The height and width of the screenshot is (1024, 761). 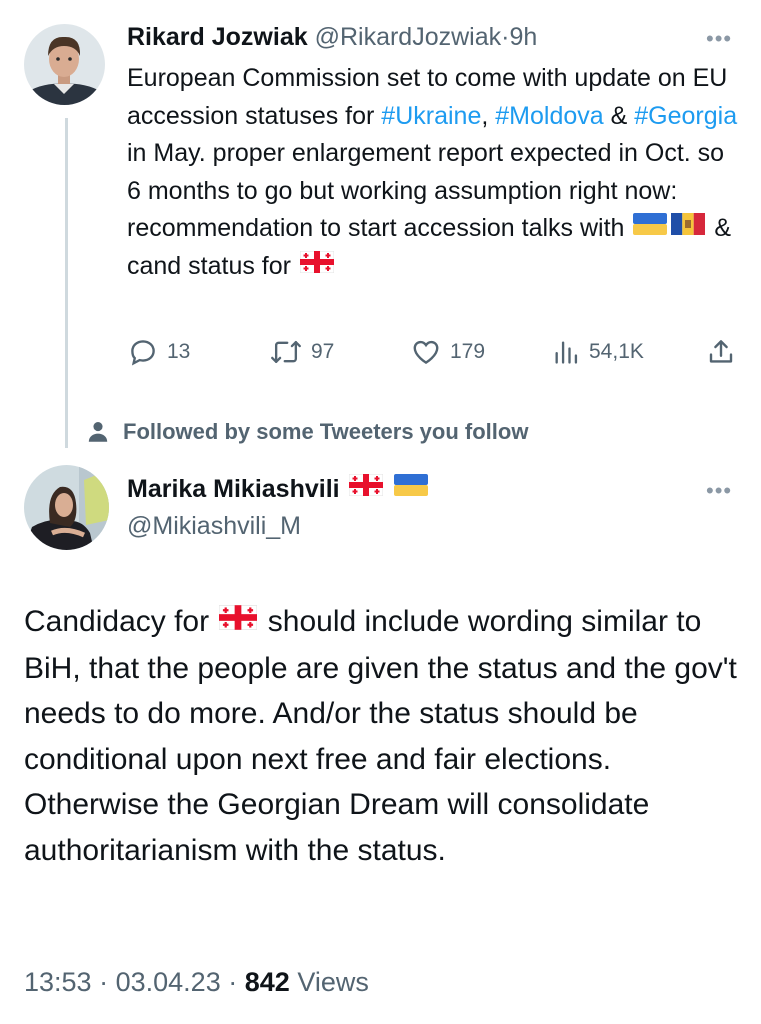 What do you see at coordinates (549, 116) in the screenshot?
I see `hashtag-moldova: #Moldova` at bounding box center [549, 116].